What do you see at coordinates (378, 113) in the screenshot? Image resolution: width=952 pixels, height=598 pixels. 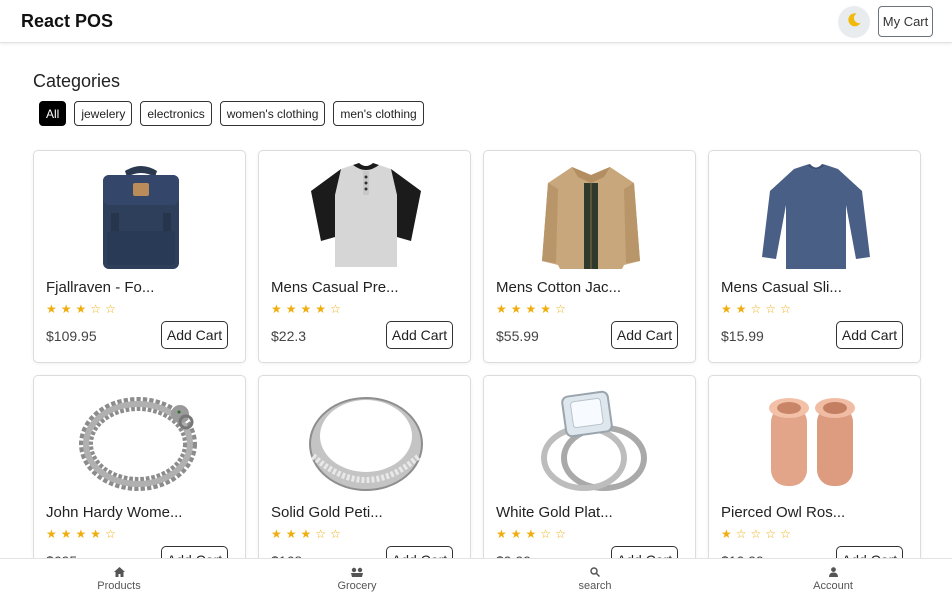 I see `category-mens-clothing-button: men's clothing` at bounding box center [378, 113].